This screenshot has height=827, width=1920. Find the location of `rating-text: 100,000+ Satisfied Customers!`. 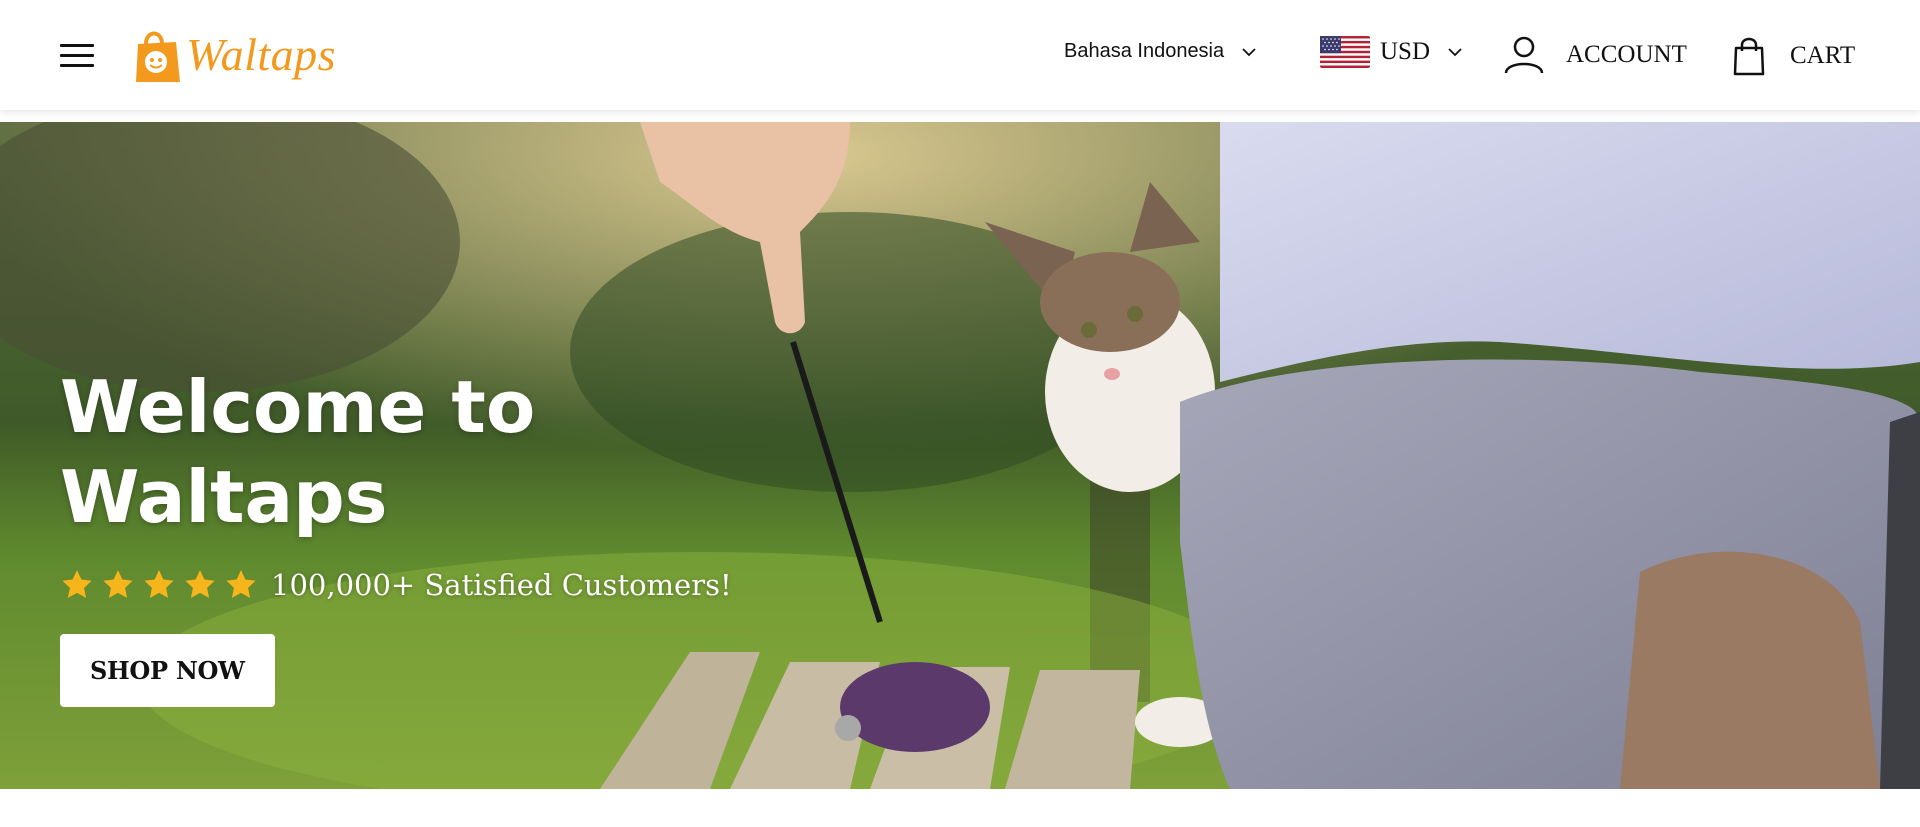

rating-text: 100,000+ Satisfied Customers! is located at coordinates (501, 585).